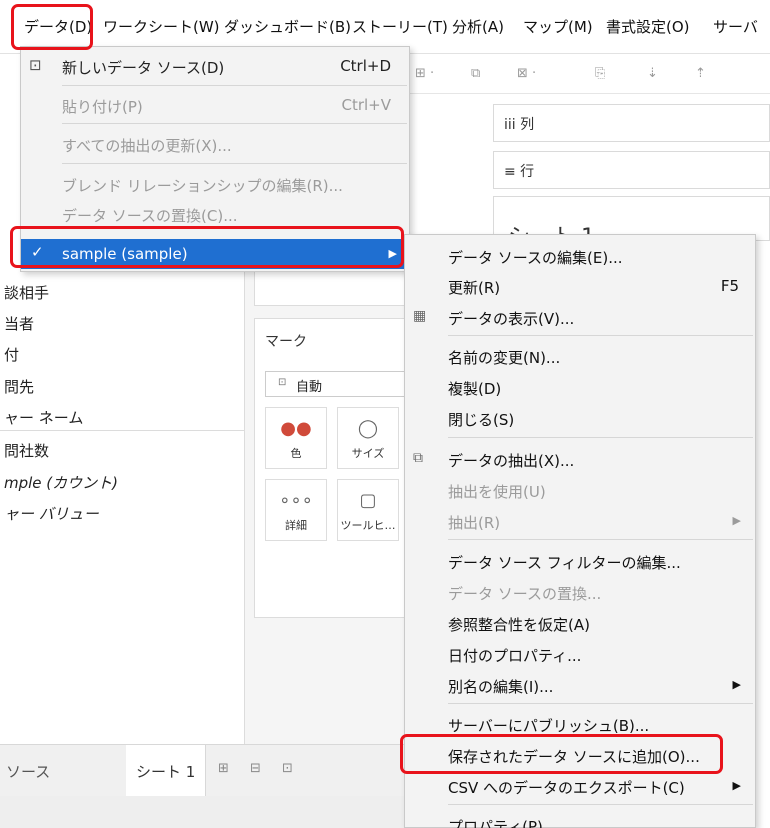  What do you see at coordinates (287, 26) in the screenshot?
I see `menu-dashboard: ダッシュボード(B)` at bounding box center [287, 26].